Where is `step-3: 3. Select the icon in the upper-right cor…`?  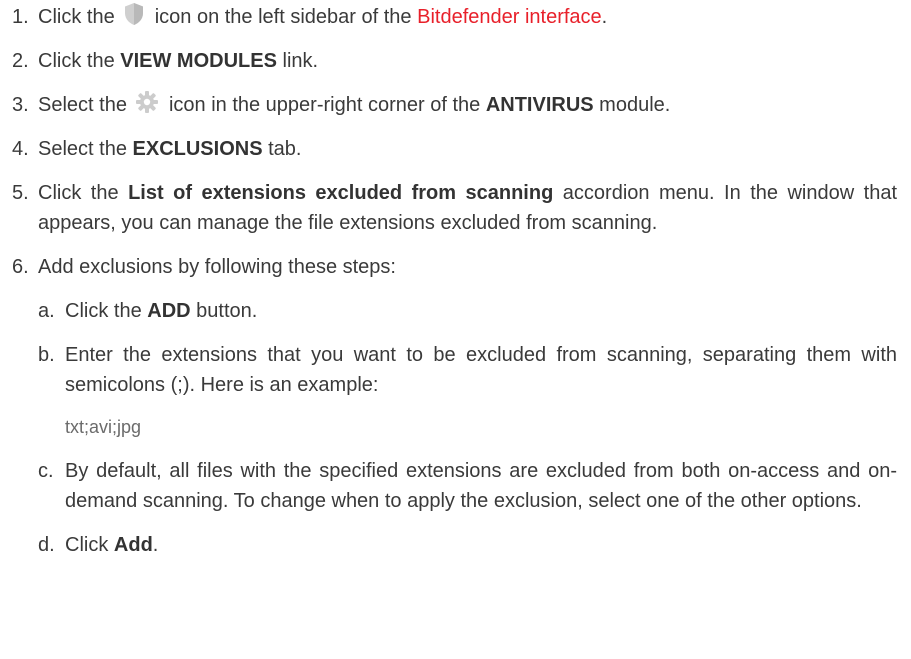 step-3: 3. Select the icon in the upper-right cor… is located at coordinates (454, 105).